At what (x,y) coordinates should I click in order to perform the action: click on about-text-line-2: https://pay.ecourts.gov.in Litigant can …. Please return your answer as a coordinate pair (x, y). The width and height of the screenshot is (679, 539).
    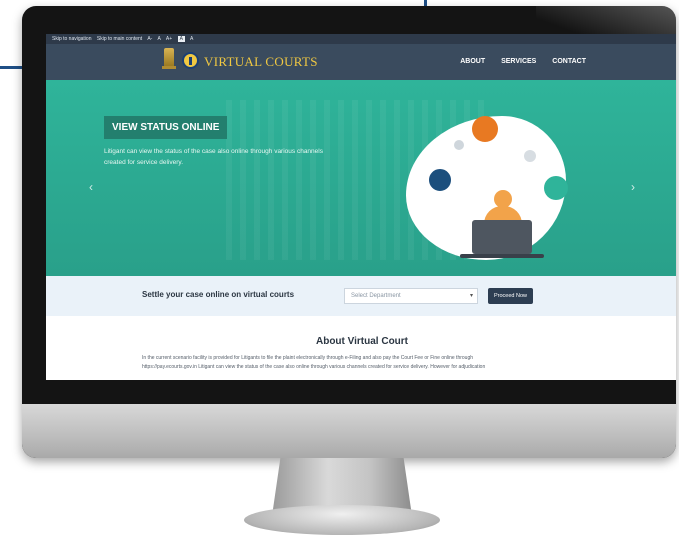
    Looking at the image, I should click on (314, 367).